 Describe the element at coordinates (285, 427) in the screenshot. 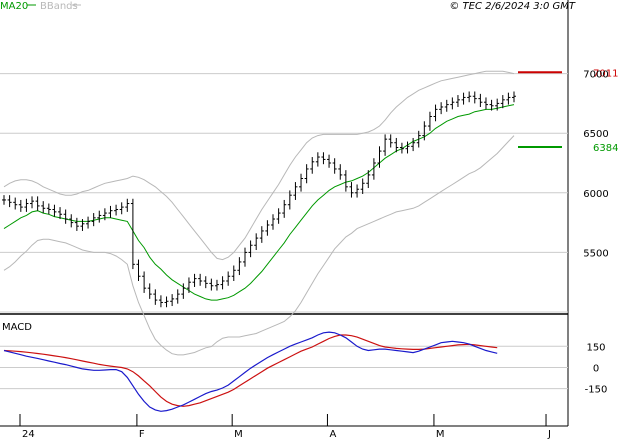

I see `x-tick-labels: 24 F M A M J` at that location.